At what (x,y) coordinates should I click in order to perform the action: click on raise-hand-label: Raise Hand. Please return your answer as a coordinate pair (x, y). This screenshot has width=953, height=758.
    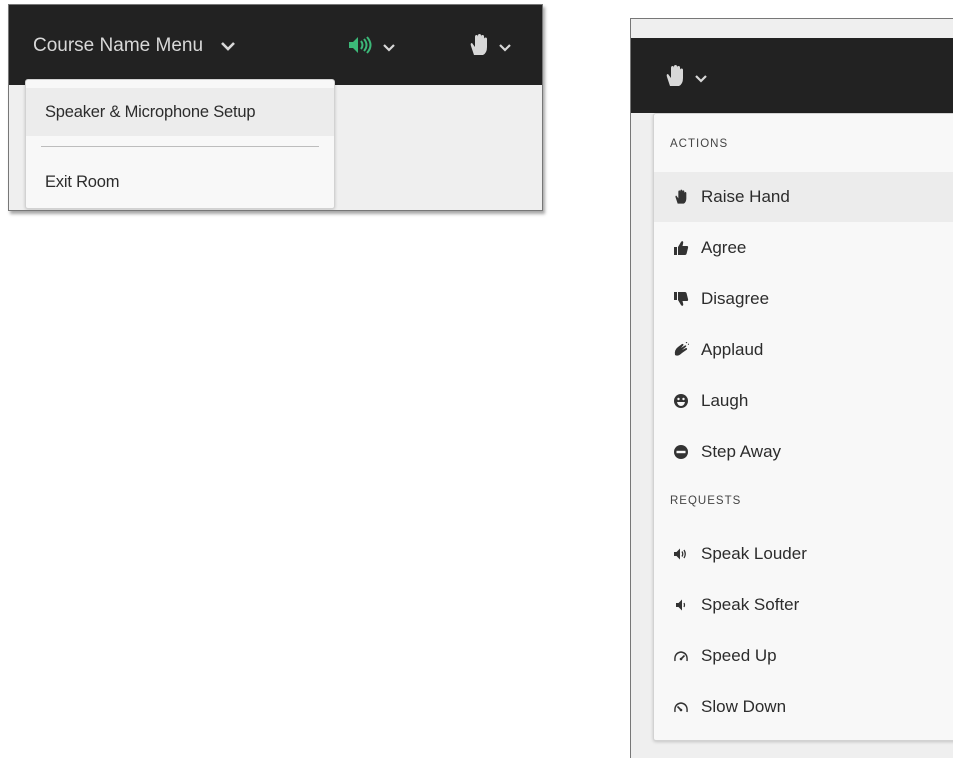
    Looking at the image, I should click on (745, 196).